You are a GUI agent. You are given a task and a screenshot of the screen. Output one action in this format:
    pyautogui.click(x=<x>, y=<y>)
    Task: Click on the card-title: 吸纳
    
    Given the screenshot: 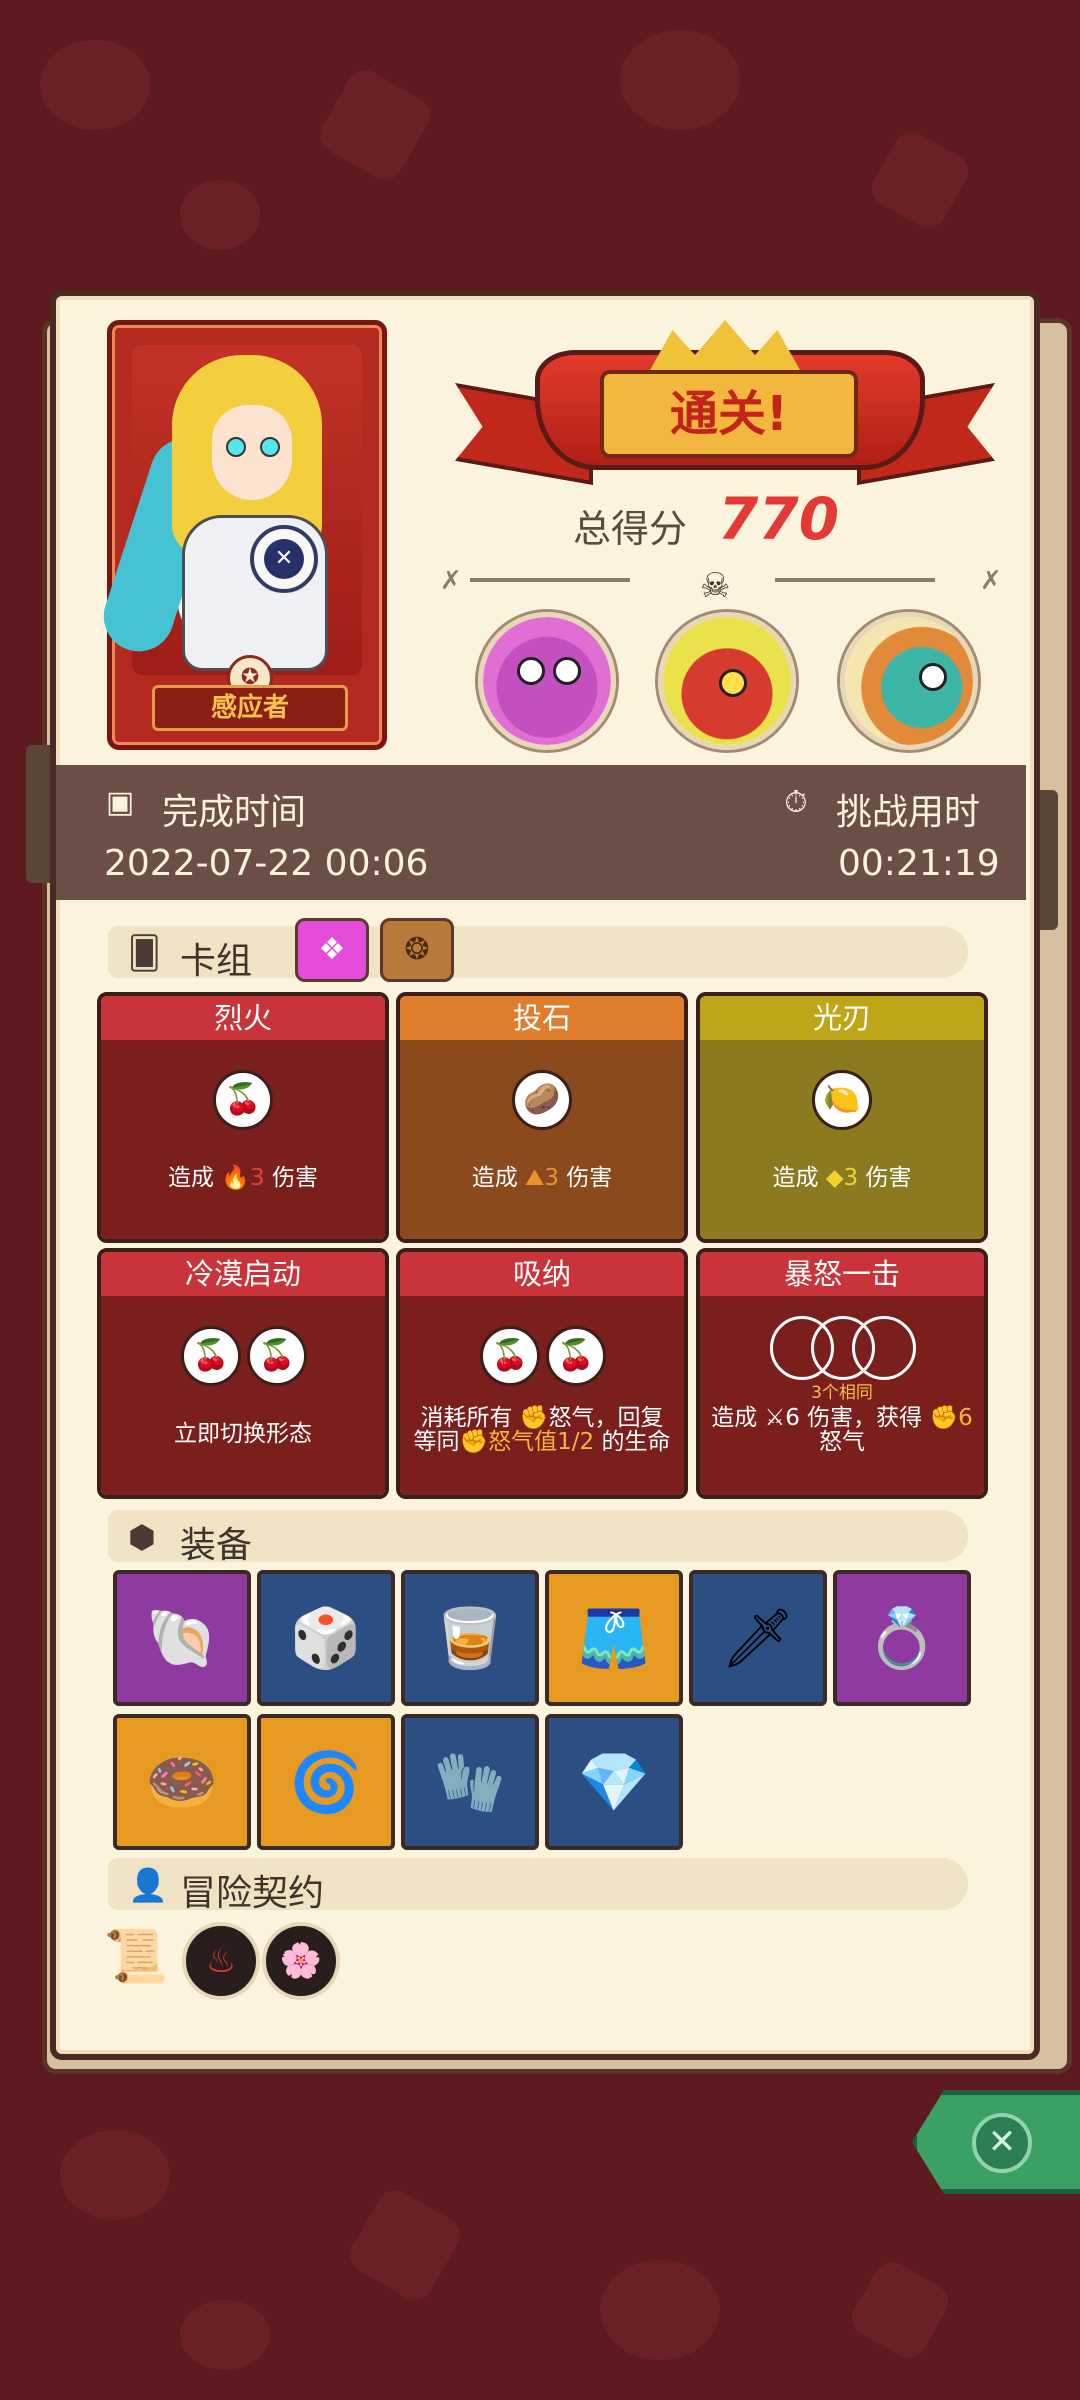 What is the action you would take?
    pyautogui.click(x=542, y=1274)
    